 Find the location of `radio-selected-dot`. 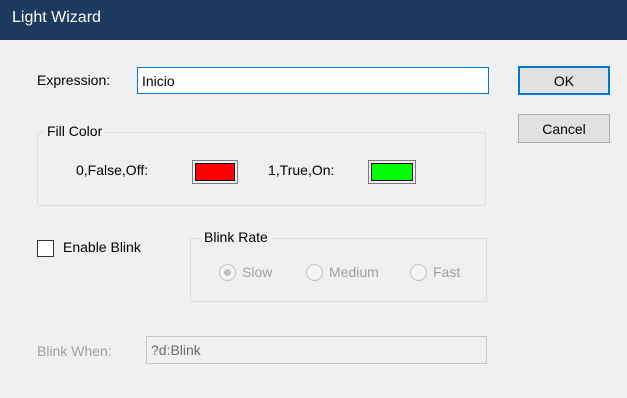

radio-selected-dot is located at coordinates (227, 272).